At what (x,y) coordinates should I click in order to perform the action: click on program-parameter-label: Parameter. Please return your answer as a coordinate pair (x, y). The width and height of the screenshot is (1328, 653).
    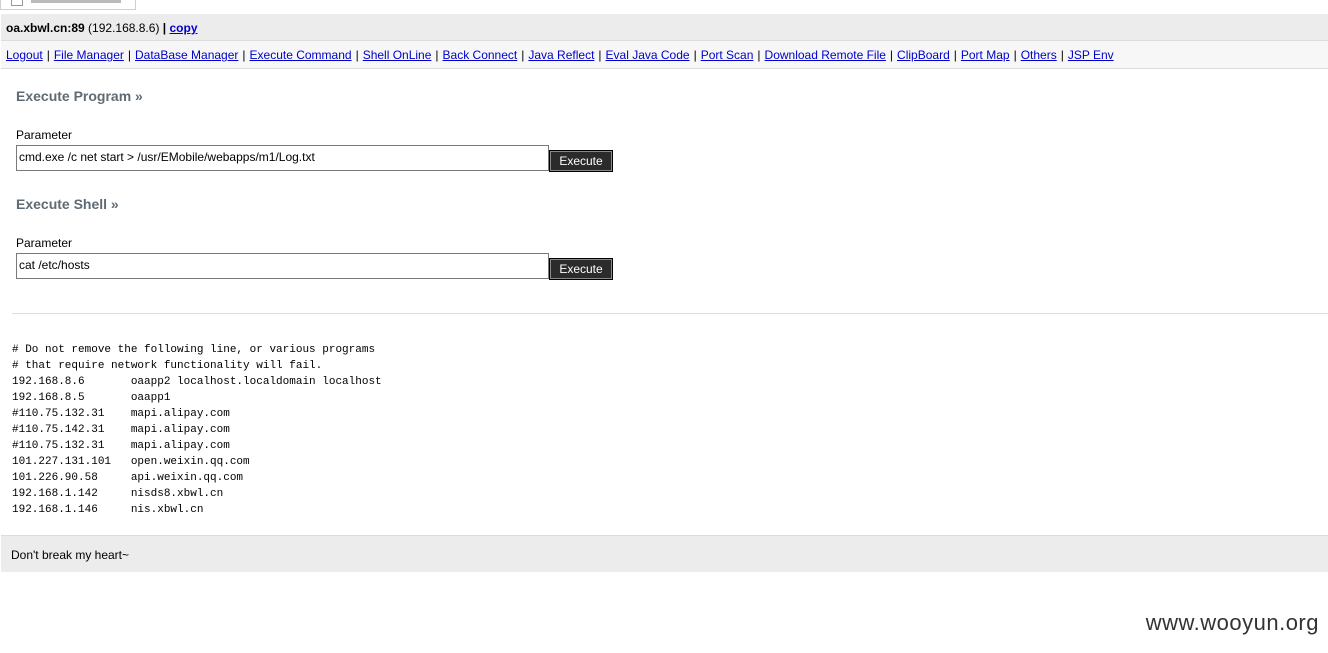
    Looking at the image, I should click on (44, 135).